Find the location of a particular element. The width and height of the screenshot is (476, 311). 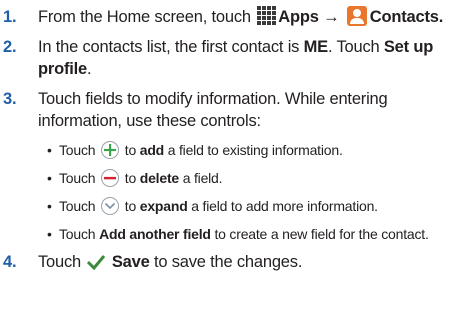

step-number: 1. is located at coordinates (10, 17).